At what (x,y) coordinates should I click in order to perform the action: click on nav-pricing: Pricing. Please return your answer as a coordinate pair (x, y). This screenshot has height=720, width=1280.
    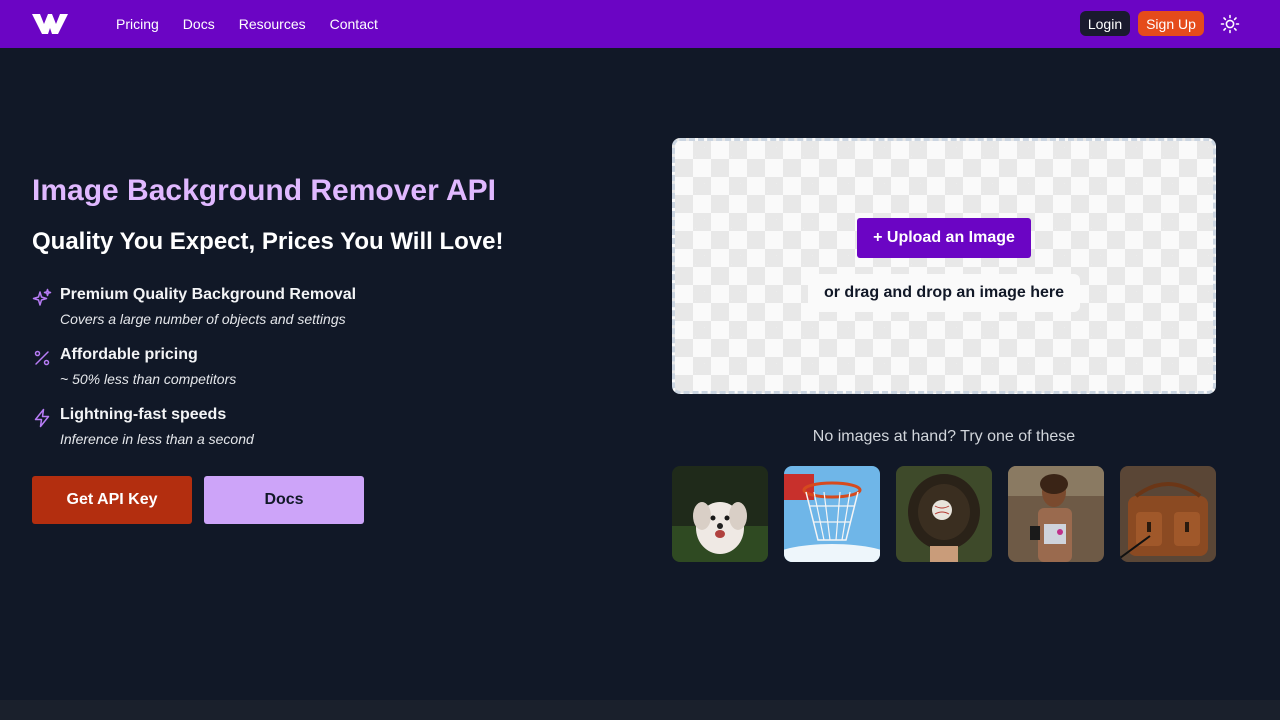
    Looking at the image, I should click on (137, 24).